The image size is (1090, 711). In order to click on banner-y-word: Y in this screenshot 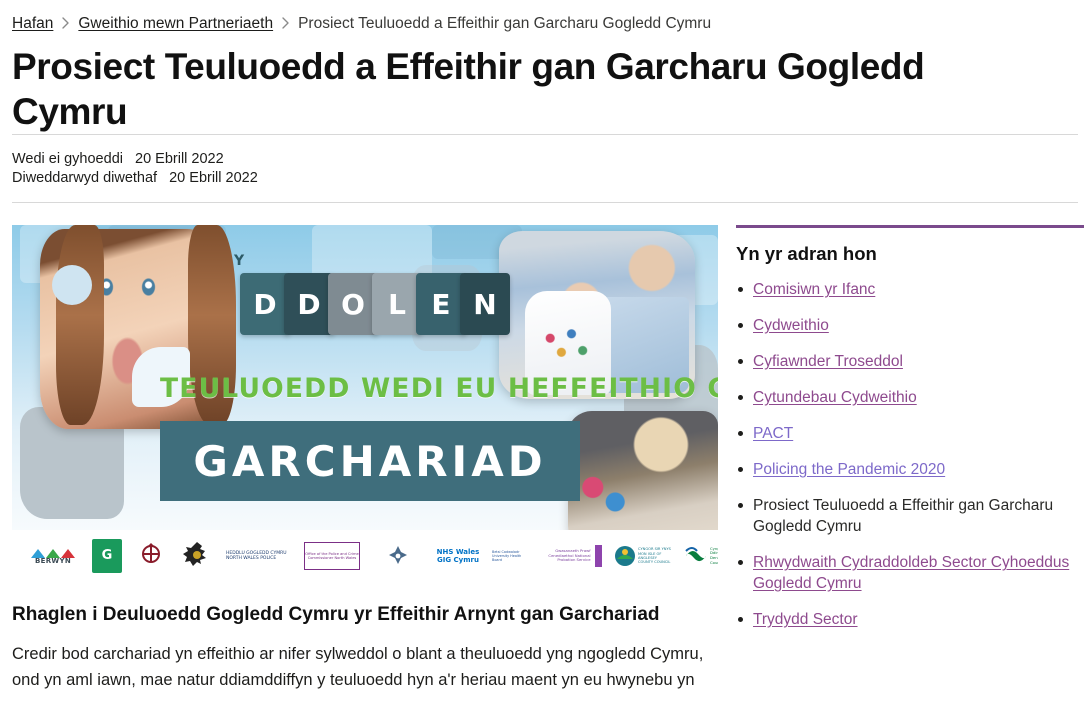, I will do `click(239, 261)`.